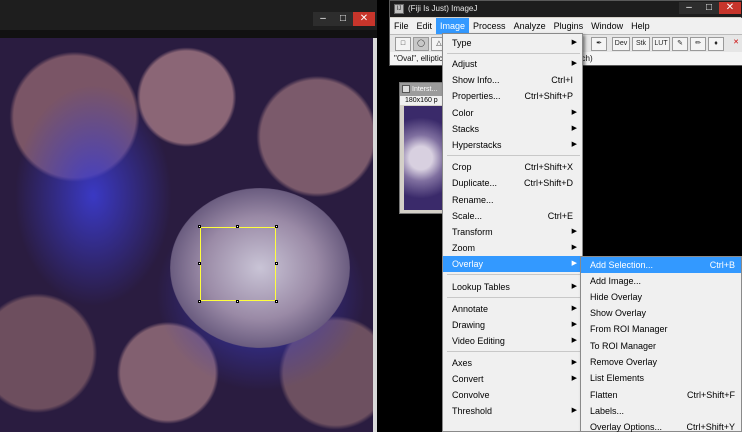 This screenshot has height=432, width=742. I want to click on menu-item-crop: Crop Ctrl+Shift+X, so click(512, 167).